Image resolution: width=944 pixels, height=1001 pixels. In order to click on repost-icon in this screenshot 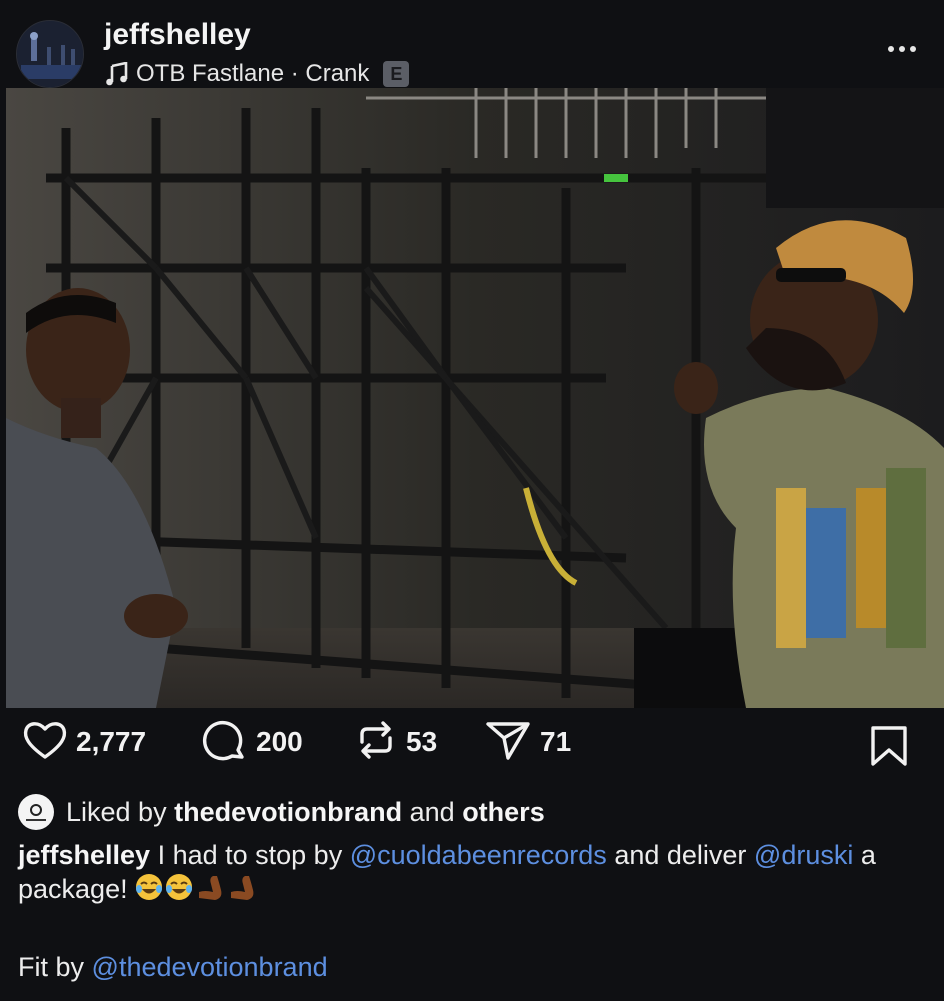, I will do `click(376, 742)`.